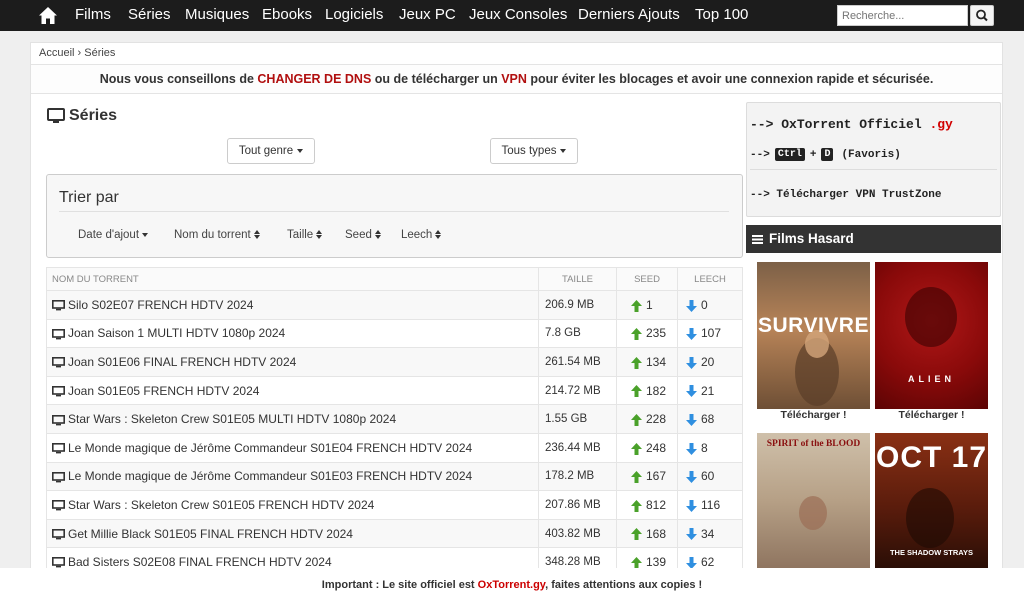 The width and height of the screenshot is (1024, 599). I want to click on sort-seed: Seed, so click(363, 235).